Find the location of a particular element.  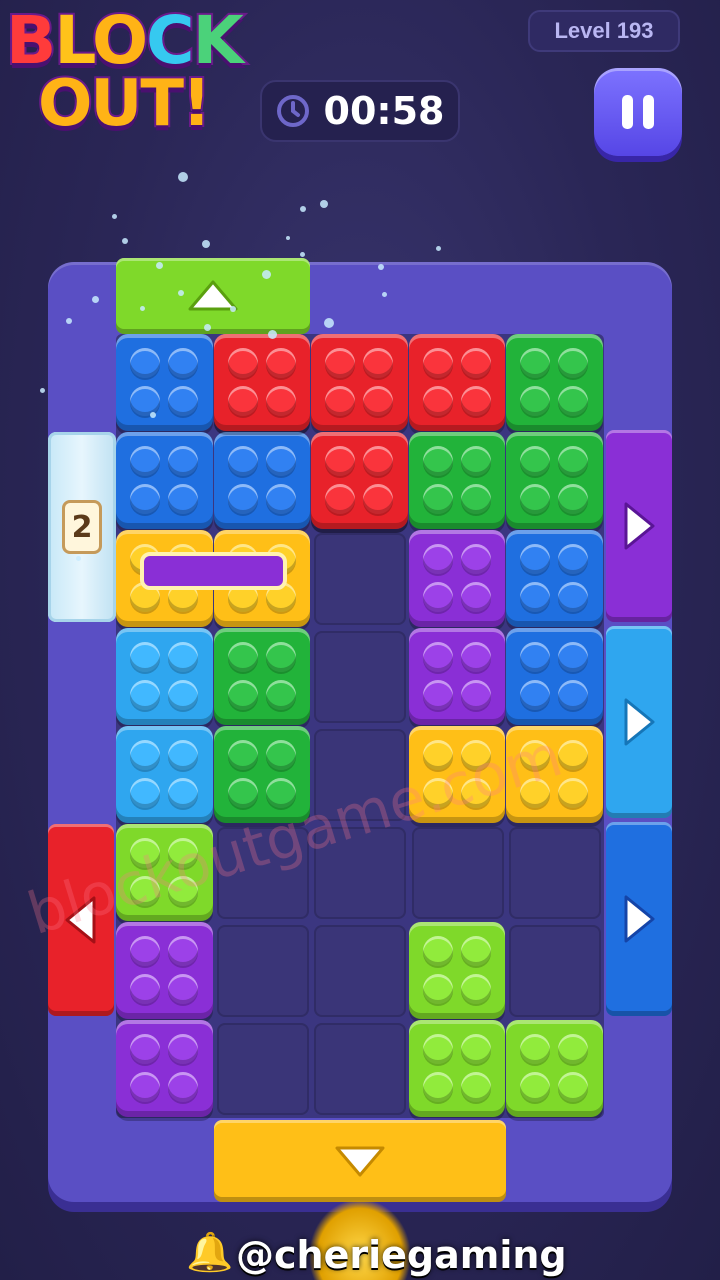

right-gate-blue is located at coordinates (639, 919).